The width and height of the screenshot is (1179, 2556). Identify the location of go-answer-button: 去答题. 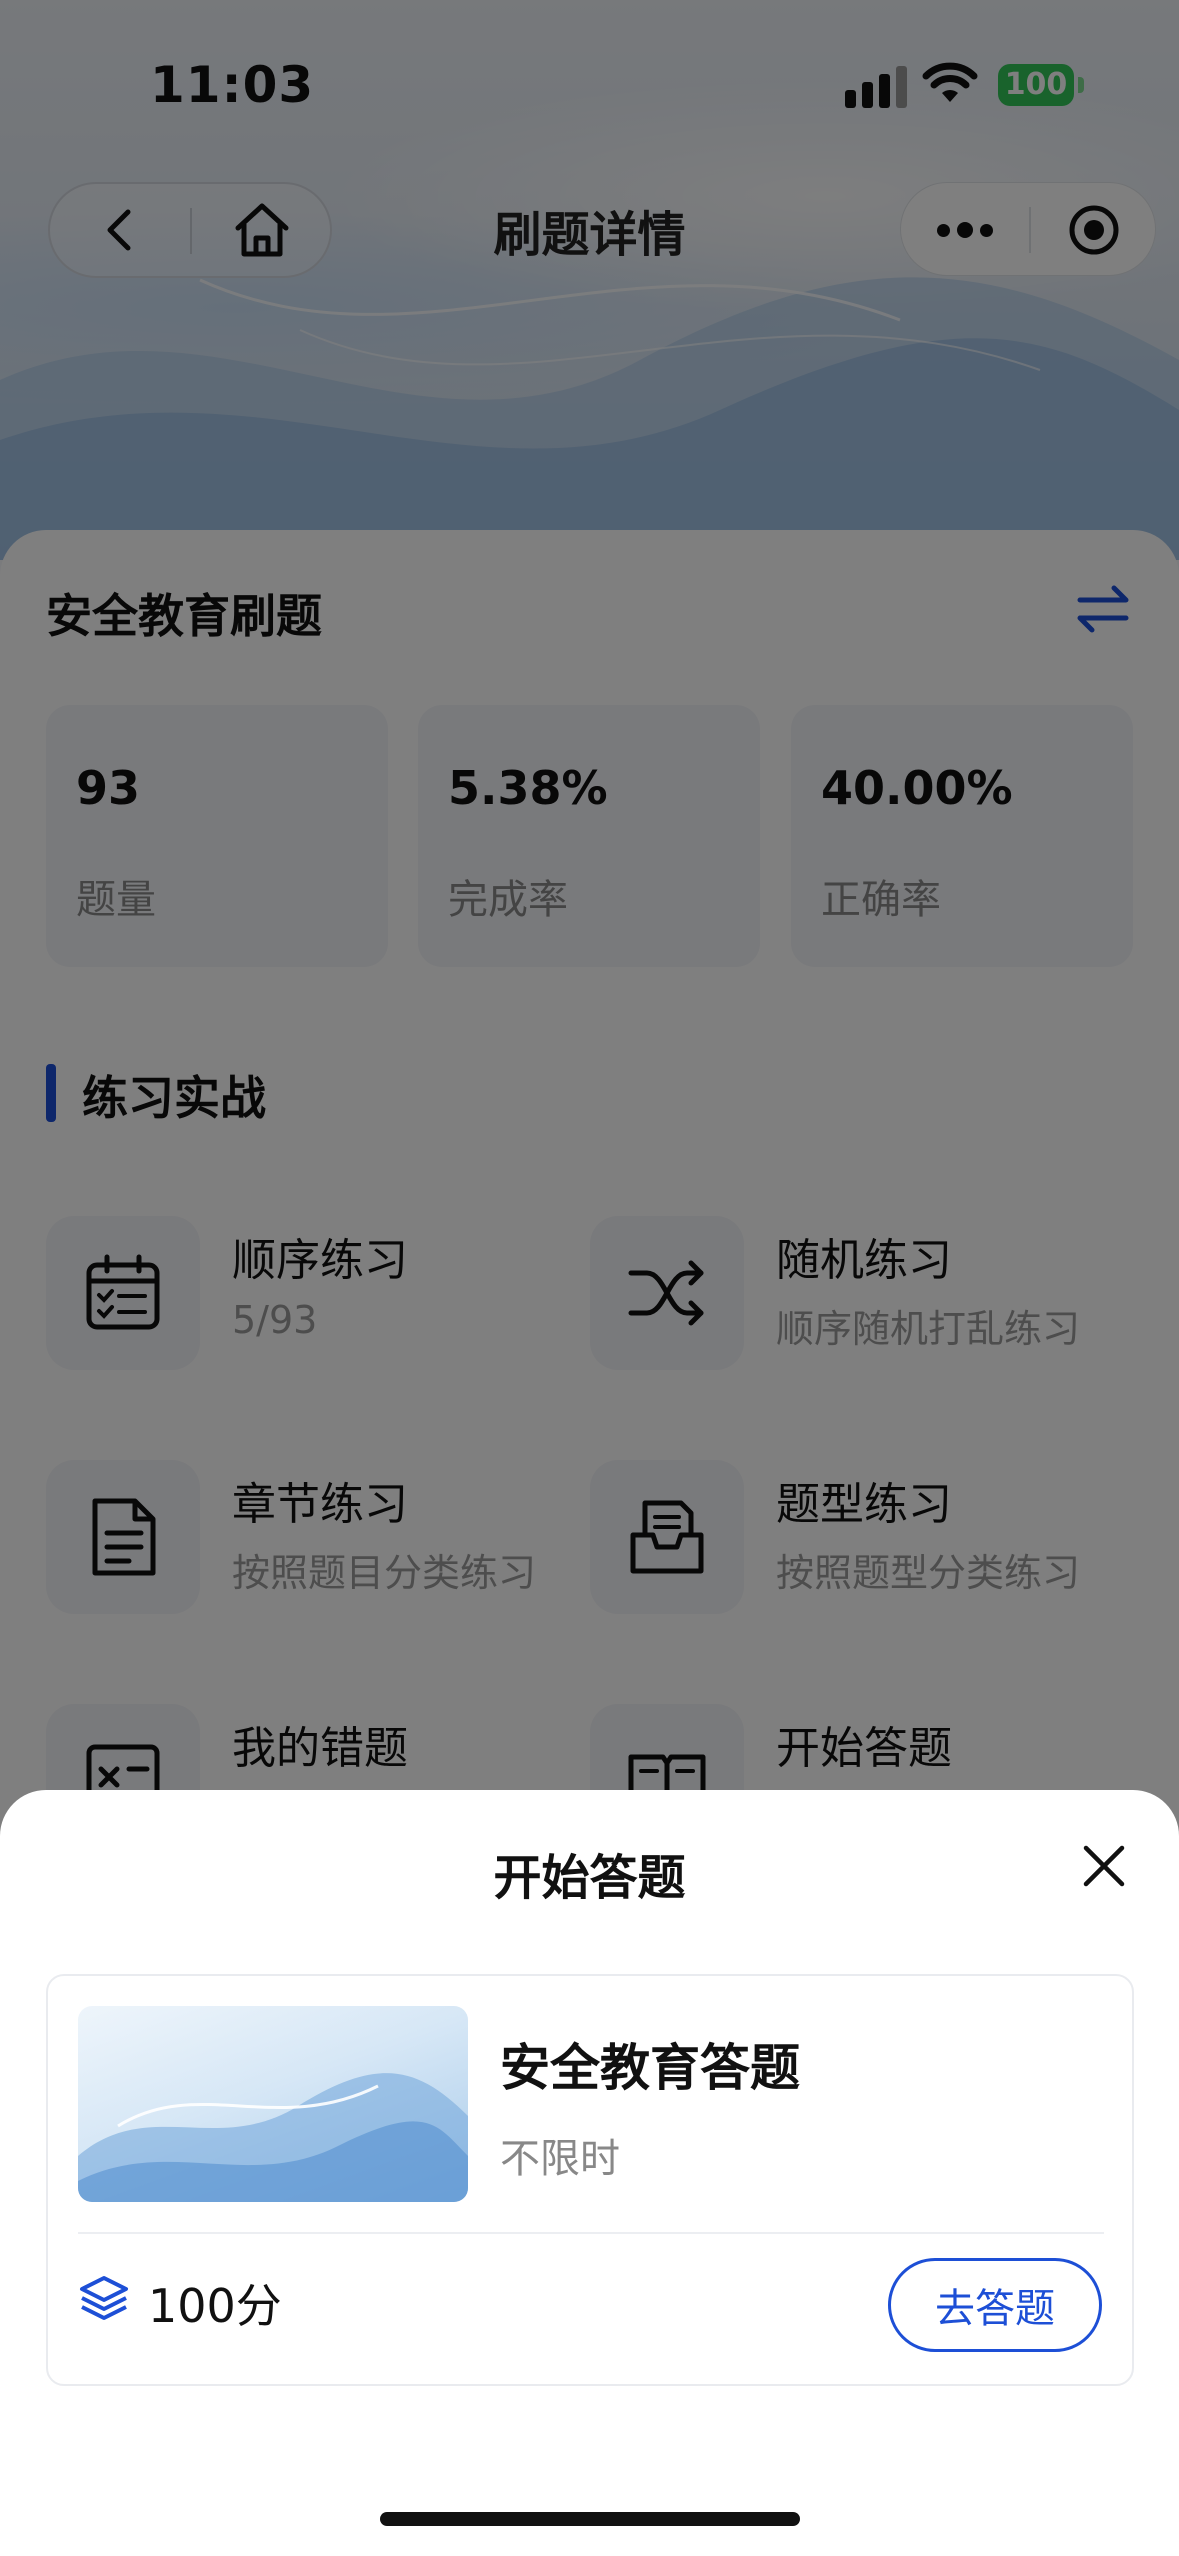
(995, 2305).